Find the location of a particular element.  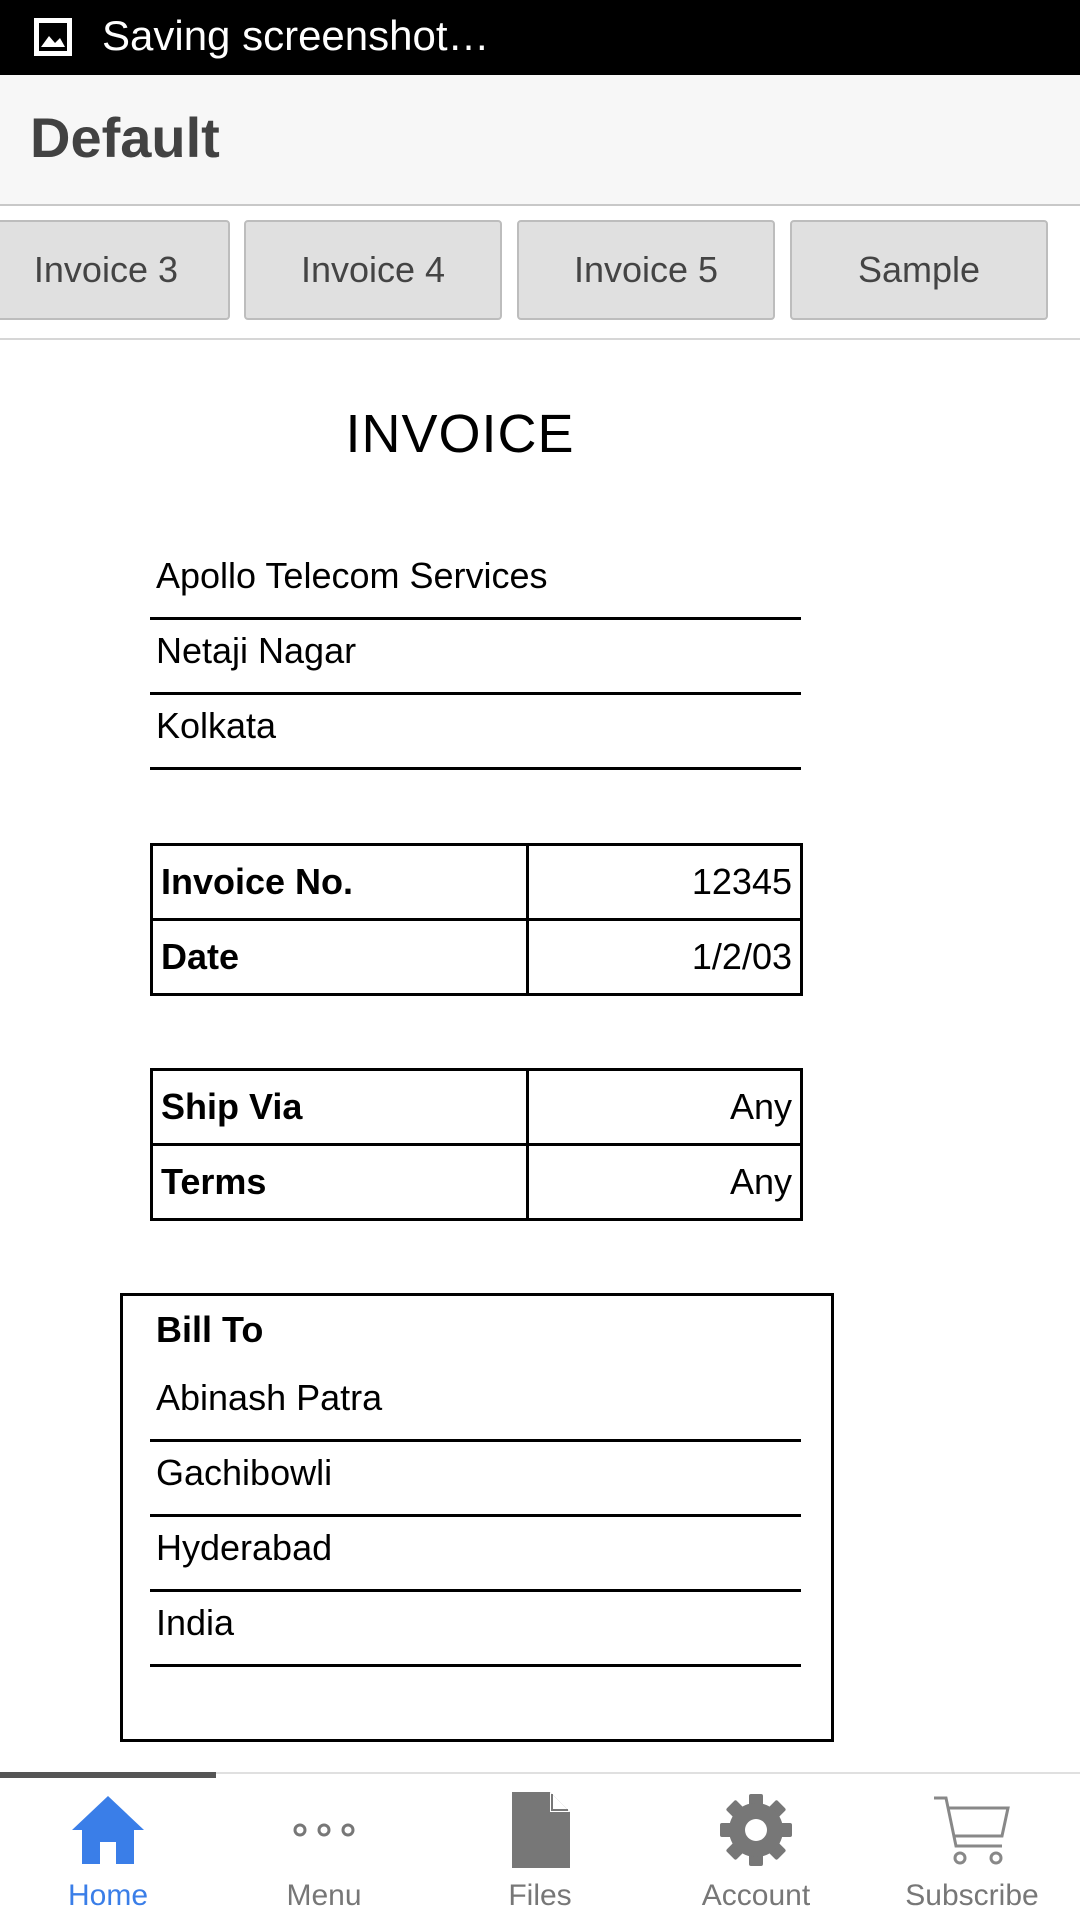

nav-account-label: Account is located at coordinates (756, 1895).